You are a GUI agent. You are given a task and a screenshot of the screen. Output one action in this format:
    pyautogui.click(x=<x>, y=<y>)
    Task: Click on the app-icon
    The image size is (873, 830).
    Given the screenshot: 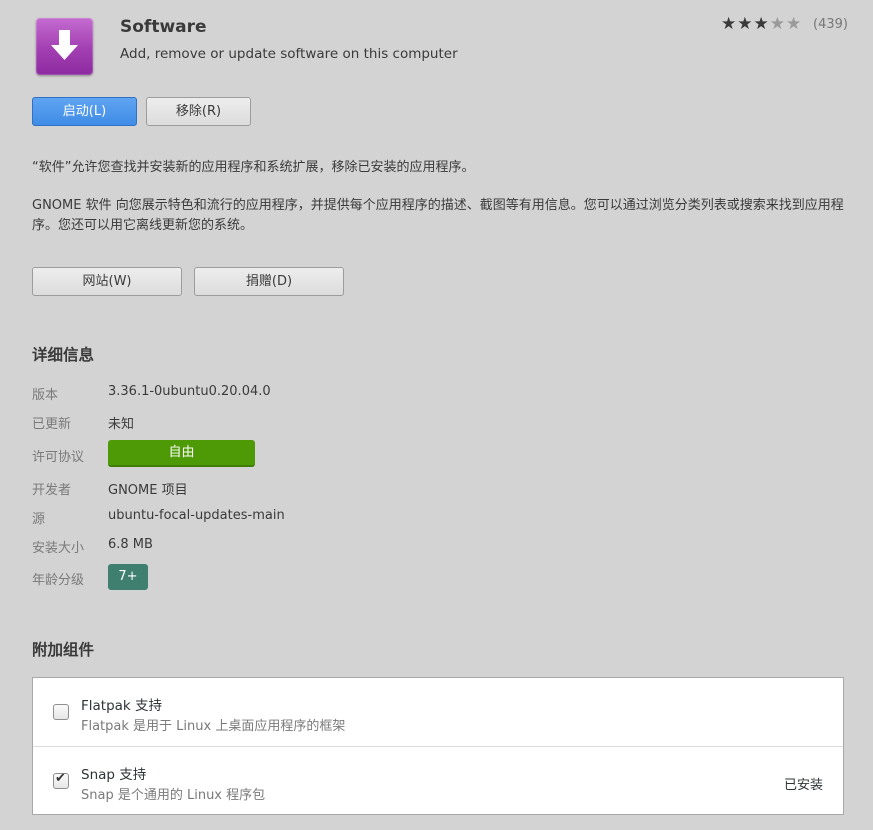 What is the action you would take?
    pyautogui.click(x=64, y=46)
    